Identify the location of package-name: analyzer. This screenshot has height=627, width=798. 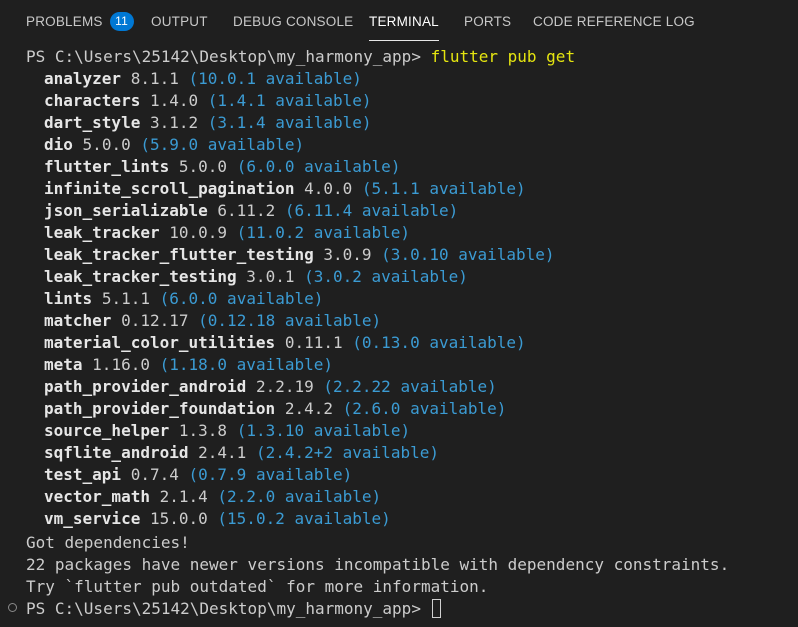
(83, 78).